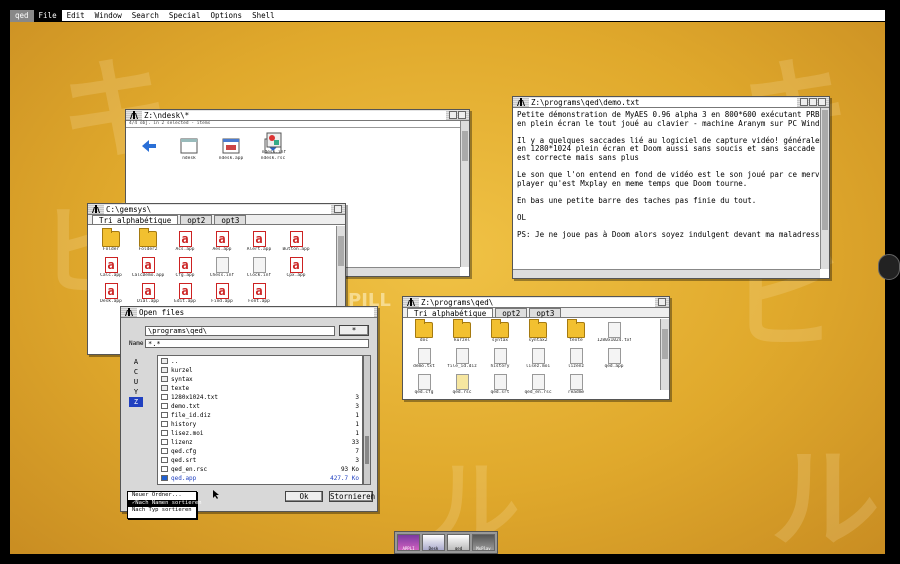  I want to click on file-icon: Chess.inf, so click(222, 267).